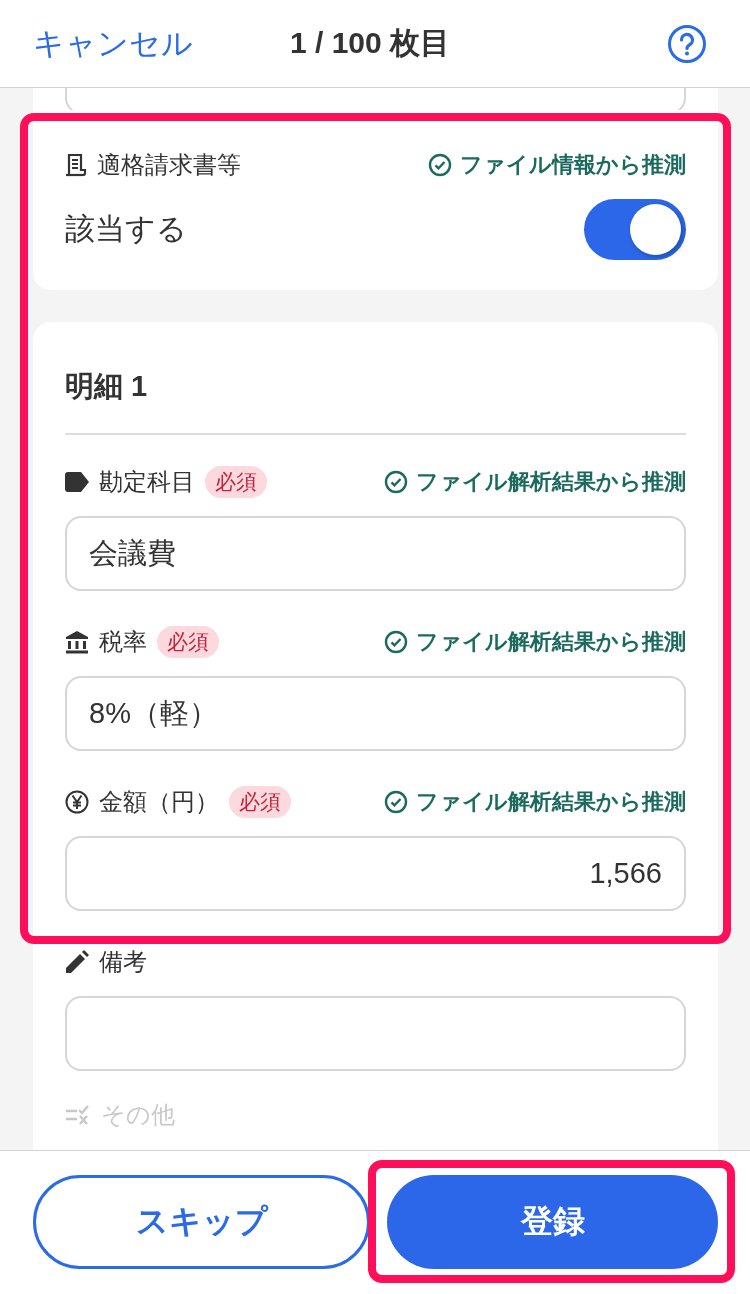  Describe the element at coordinates (123, 962) in the screenshot. I see `field-label: 備考` at that location.